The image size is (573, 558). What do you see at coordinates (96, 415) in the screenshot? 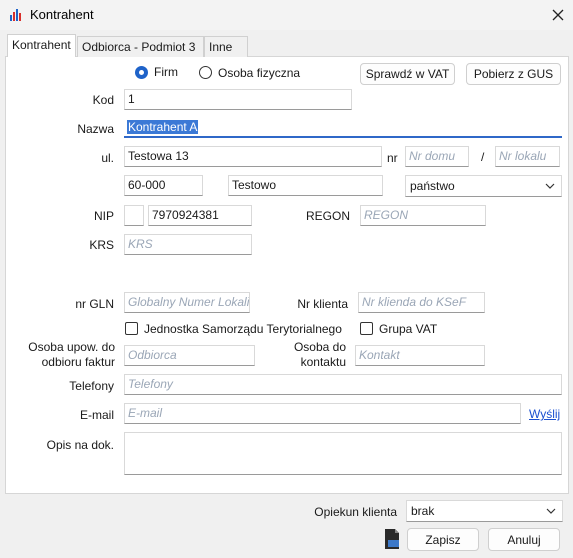
I see `email-label: E-mail` at bounding box center [96, 415].